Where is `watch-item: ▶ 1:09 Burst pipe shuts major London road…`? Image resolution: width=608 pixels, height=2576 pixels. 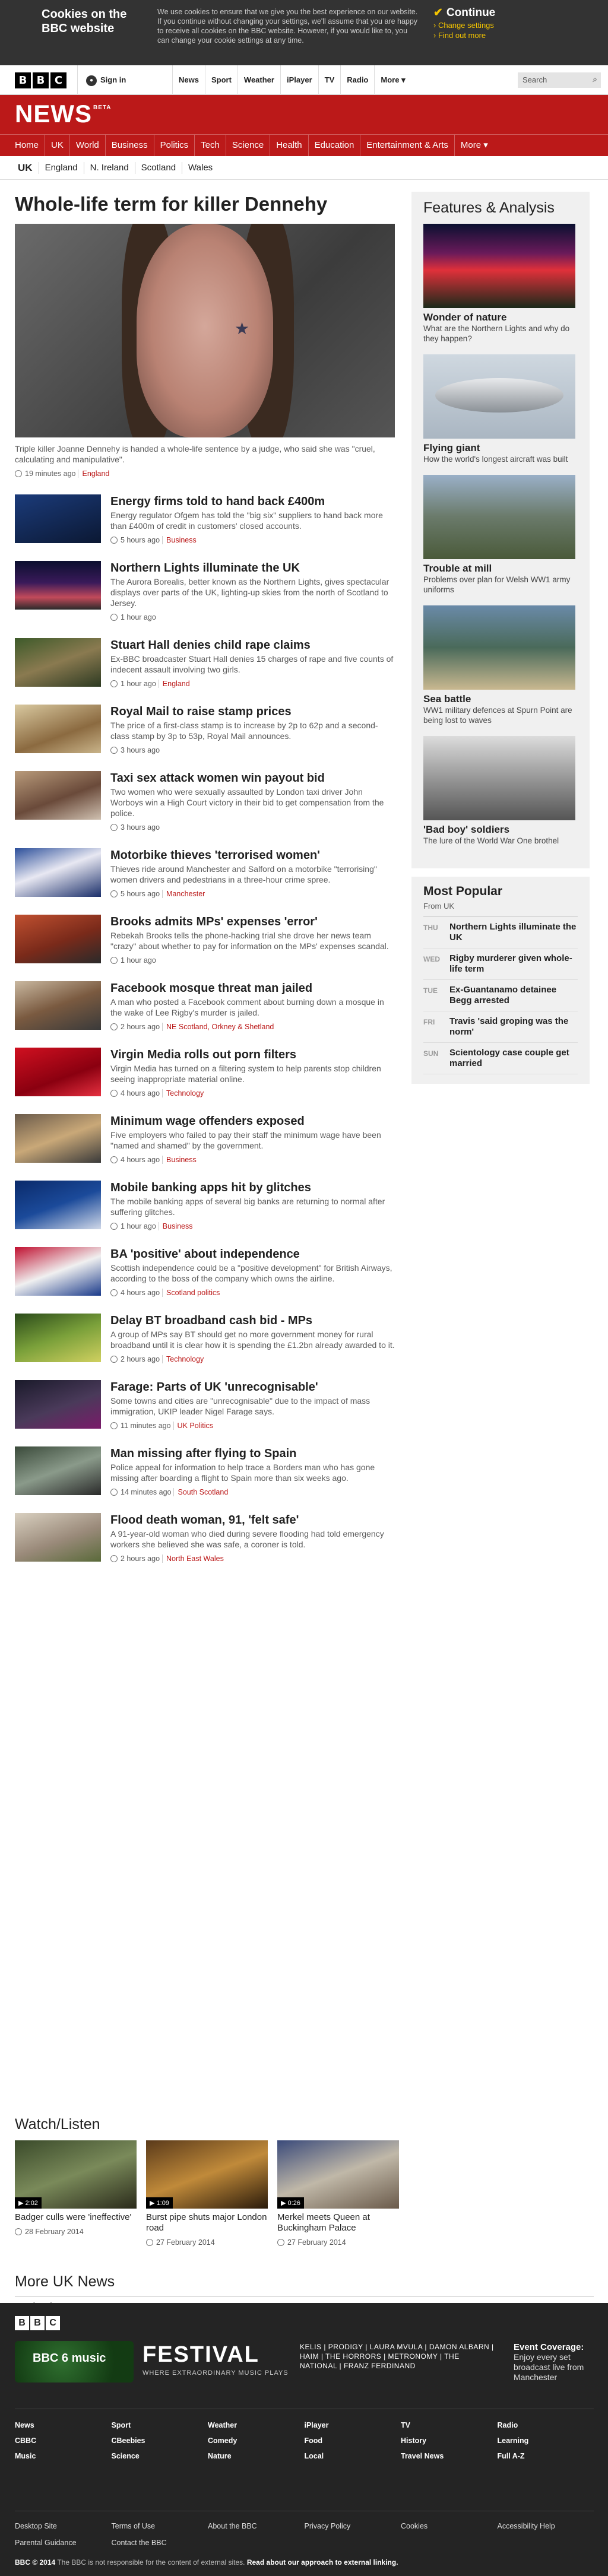
watch-item: ▶ 1:09 Burst pipe shuts major London road… is located at coordinates (207, 2193).